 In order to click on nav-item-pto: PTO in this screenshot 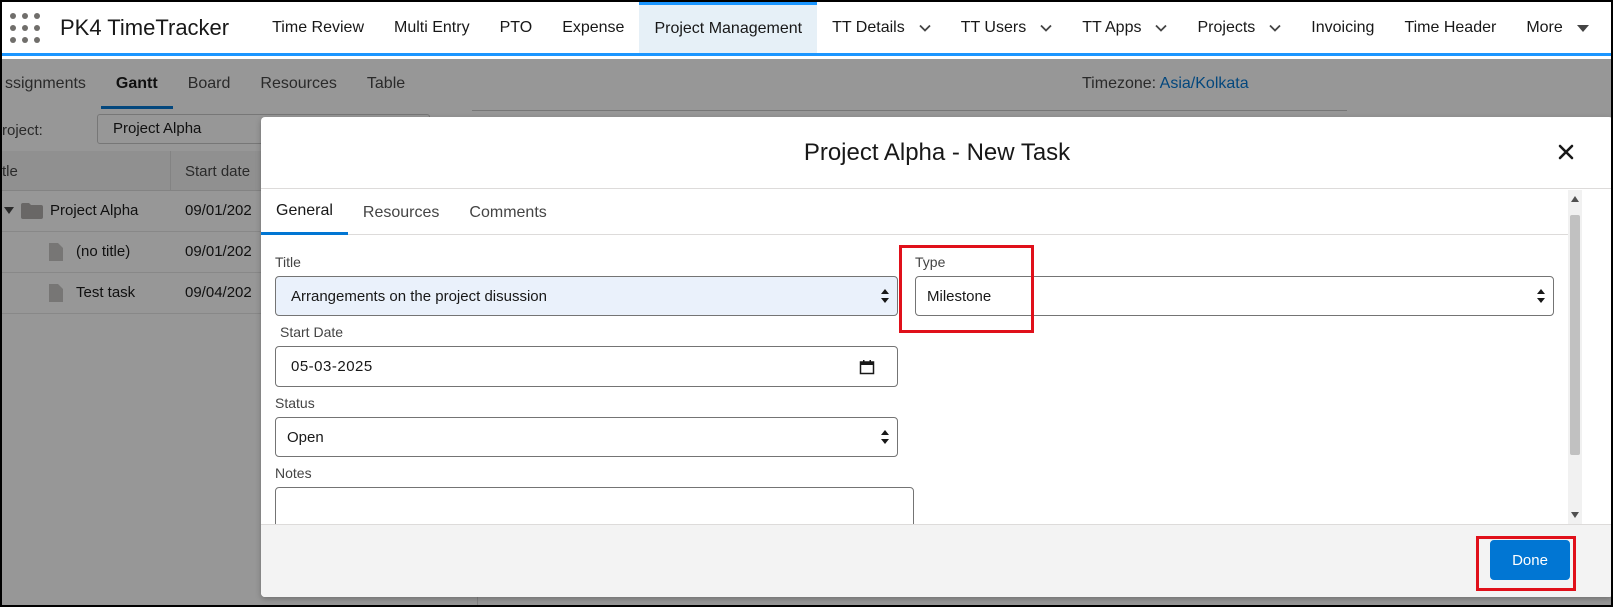, I will do `click(516, 27)`.